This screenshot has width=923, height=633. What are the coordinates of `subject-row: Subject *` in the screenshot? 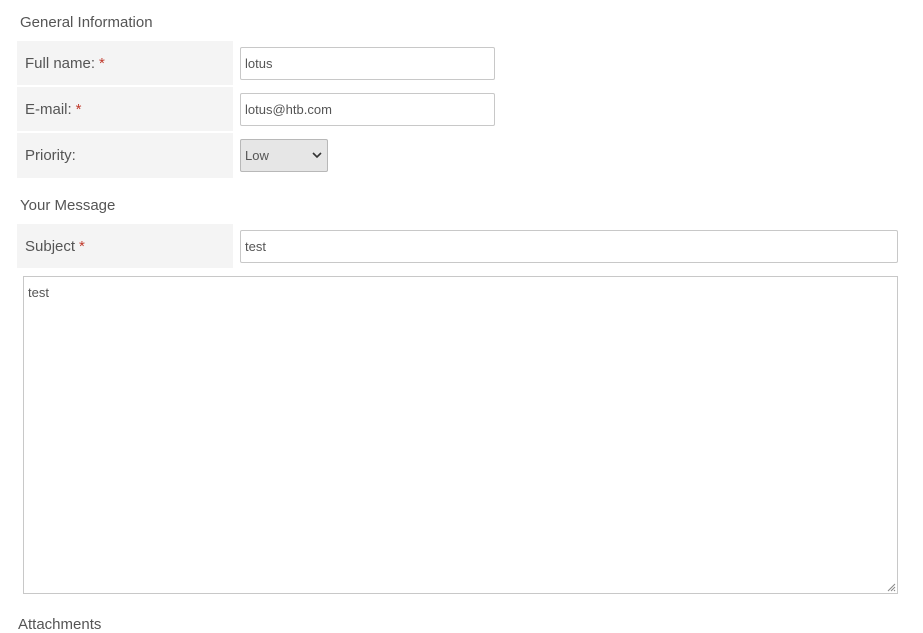 It's located at (127, 246).